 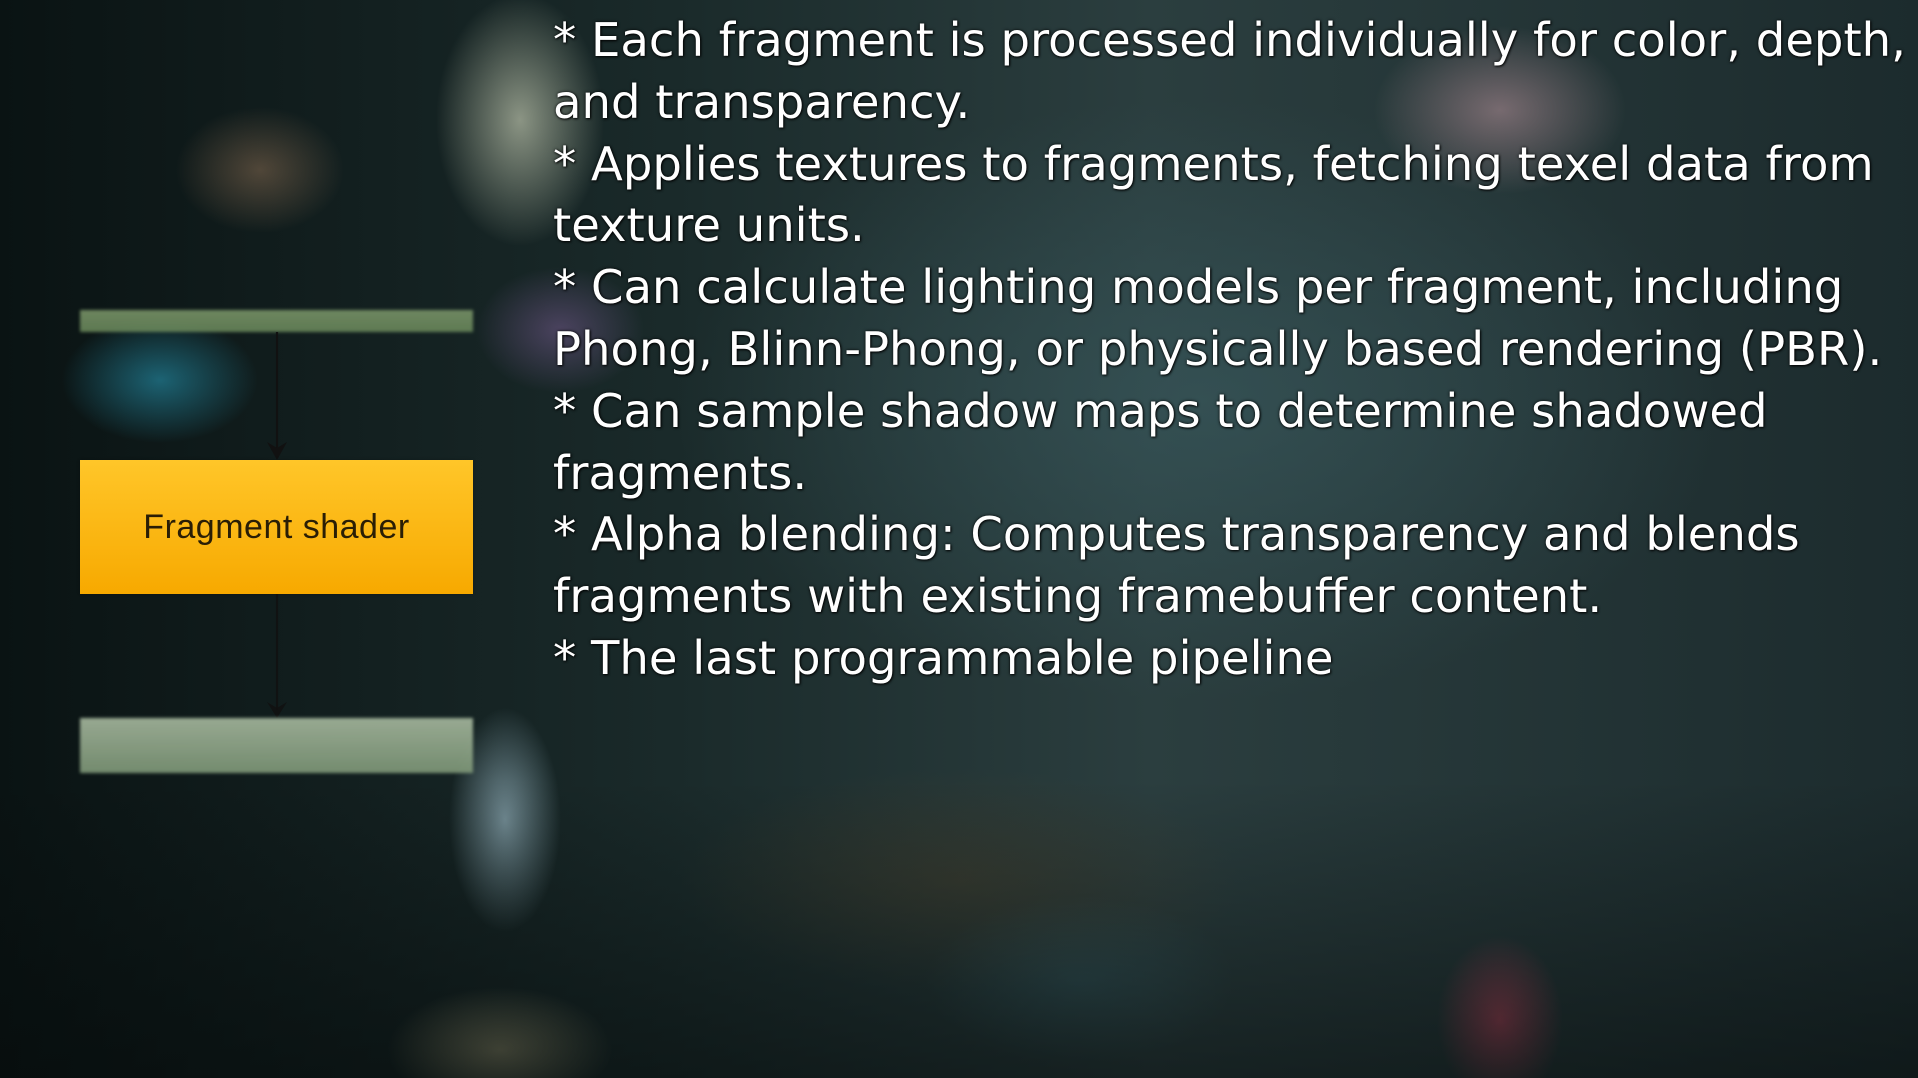 I want to click on fragment-shader-label: Fragment shader, so click(x=276, y=526).